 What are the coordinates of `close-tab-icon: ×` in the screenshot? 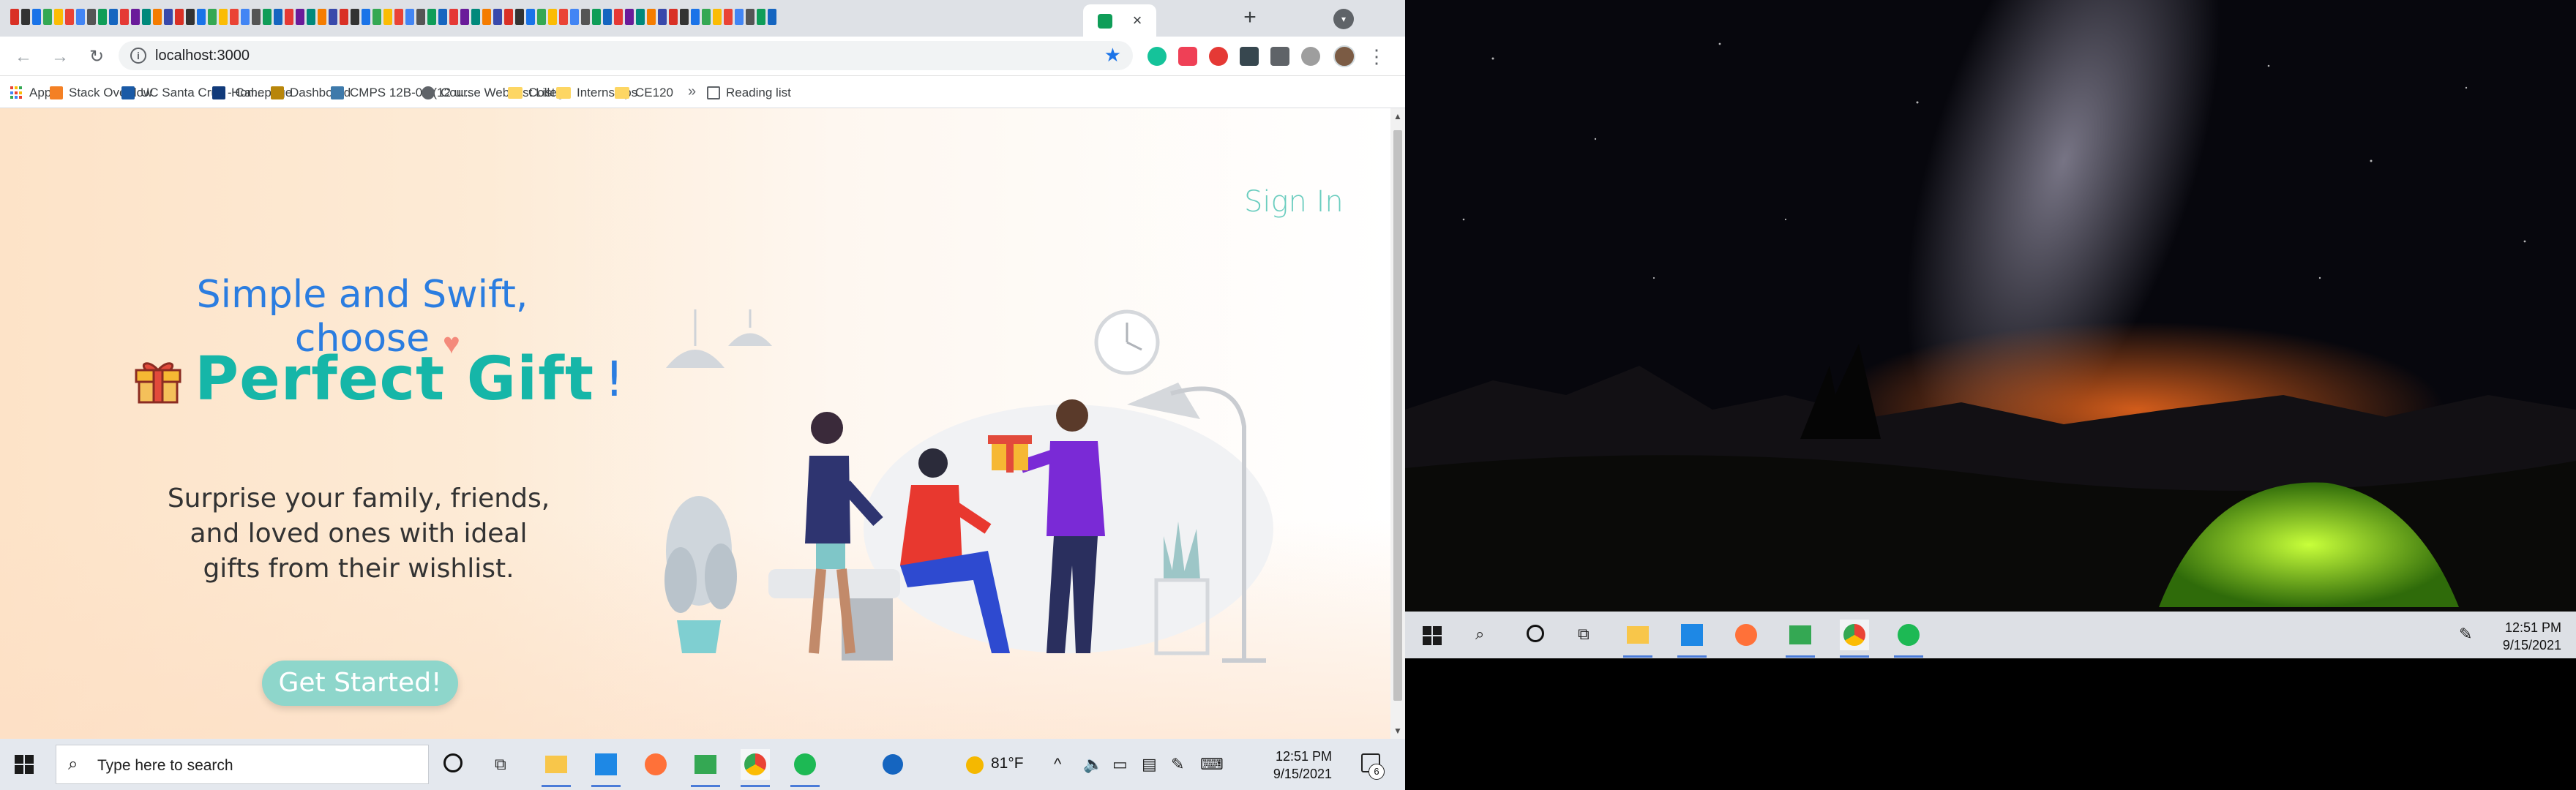 It's located at (1137, 20).